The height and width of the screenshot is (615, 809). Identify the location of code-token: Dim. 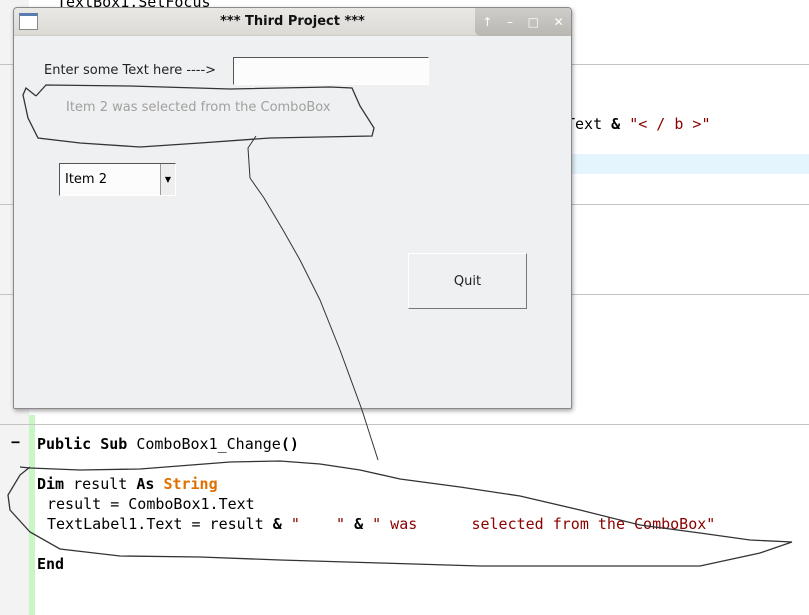
(51, 484).